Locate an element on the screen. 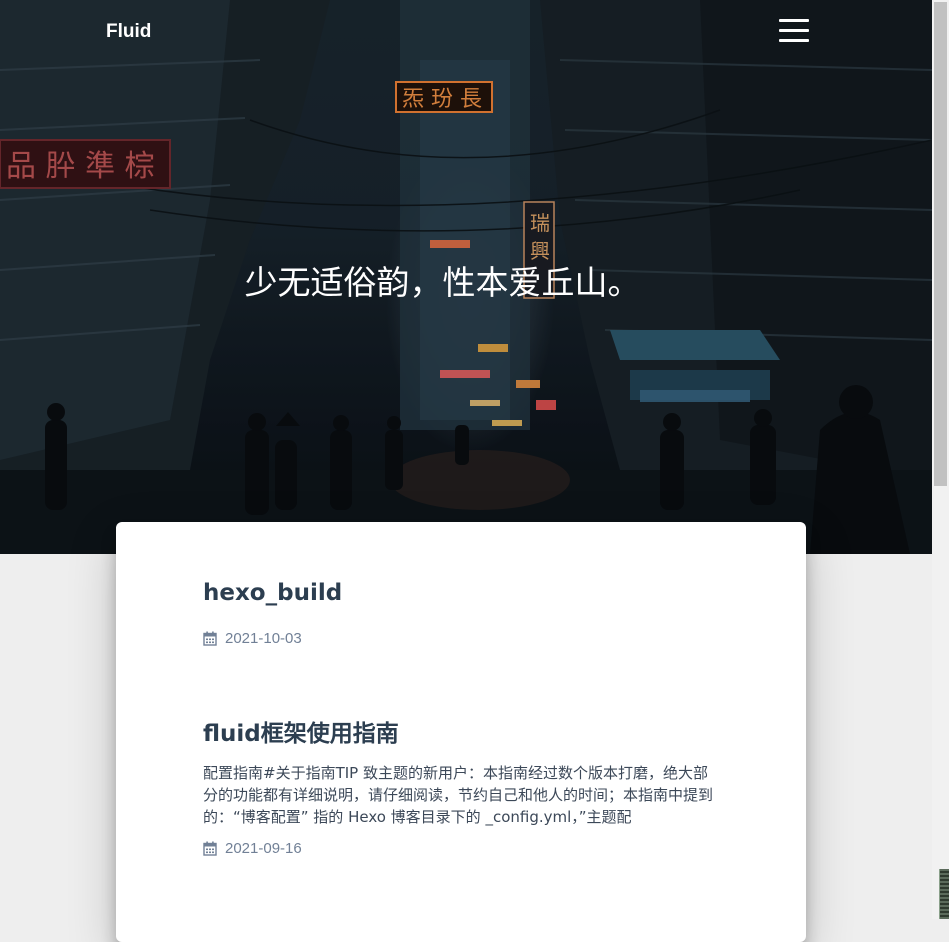 Image resolution: width=949 pixels, height=942 pixels. post-date: 2021-09-16 is located at coordinates (460, 848).